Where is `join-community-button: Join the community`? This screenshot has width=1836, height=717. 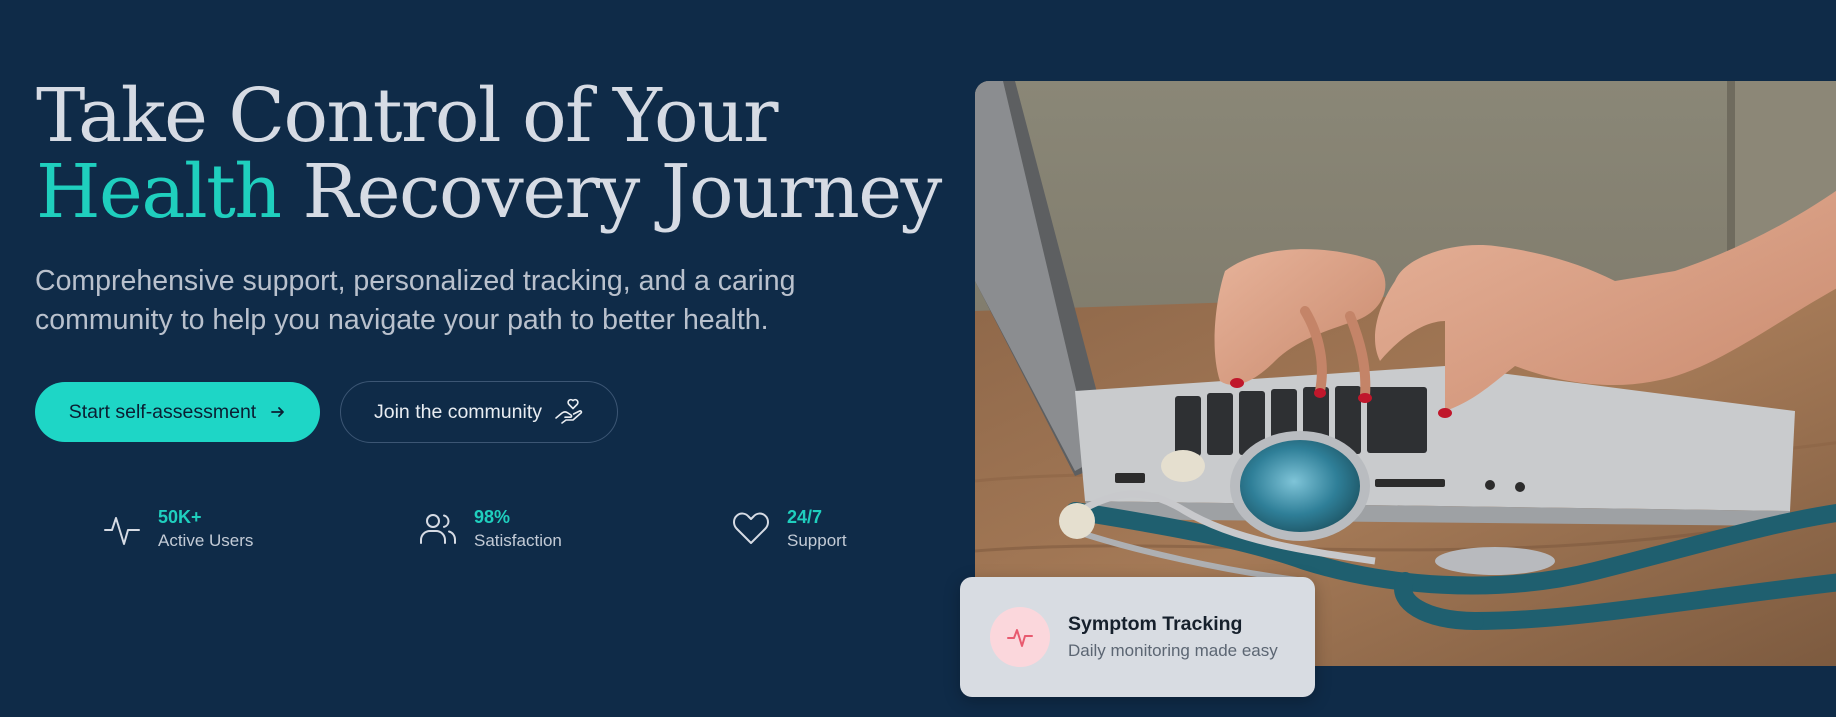 join-community-button: Join the community is located at coordinates (479, 412).